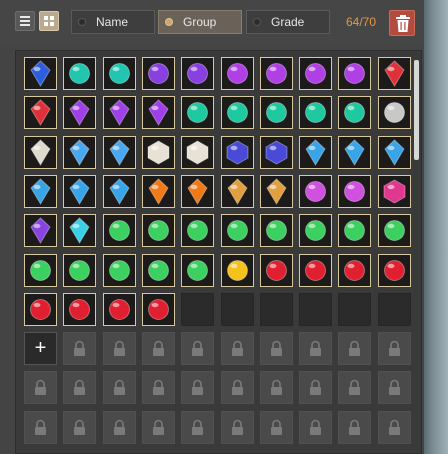 The image size is (448, 454). Describe the element at coordinates (288, 22) in the screenshot. I see `sort-by-grade-button: Grade` at that location.